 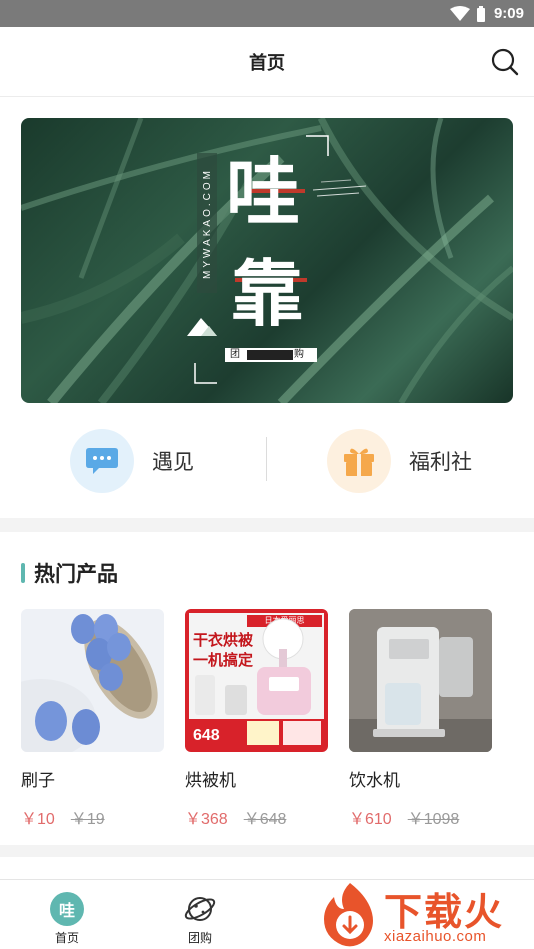 What do you see at coordinates (173, 462) in the screenshot?
I see `quick-action-label: 遇见` at bounding box center [173, 462].